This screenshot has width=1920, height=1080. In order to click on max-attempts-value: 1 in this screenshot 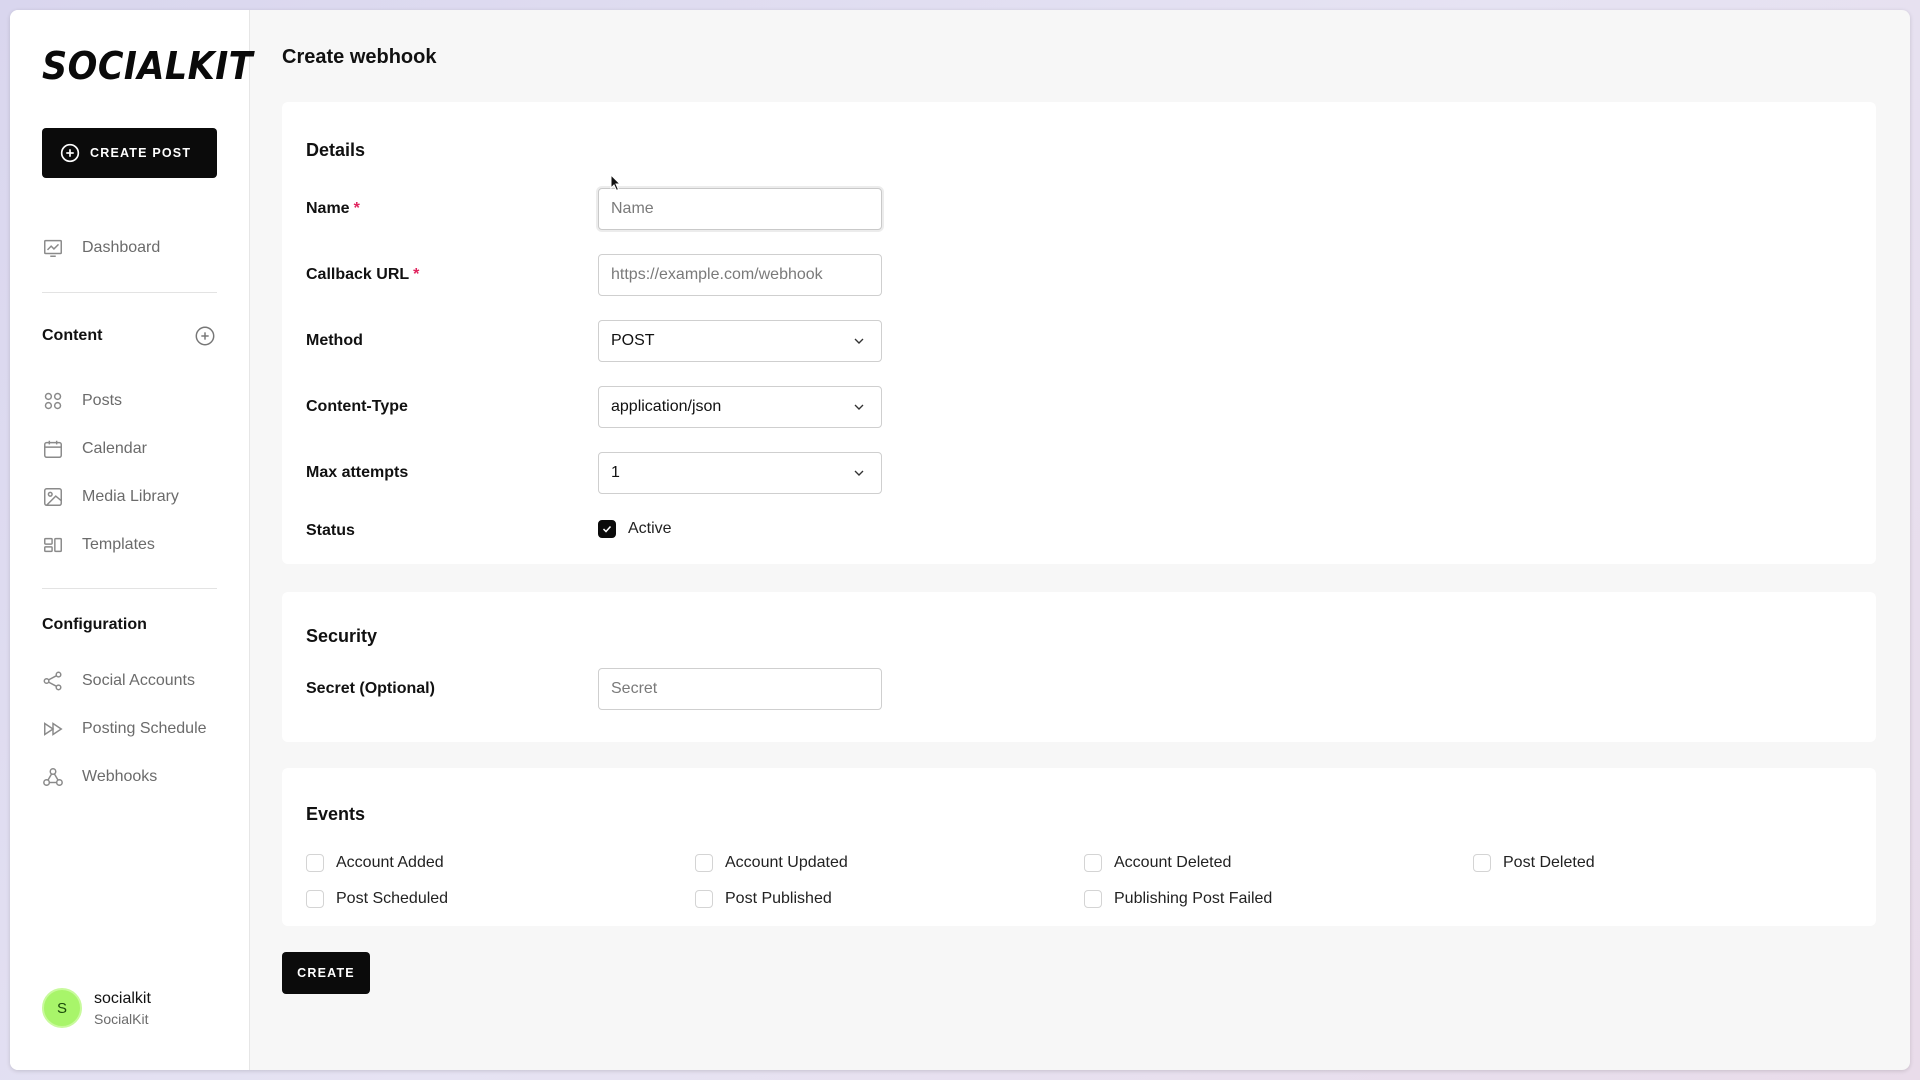, I will do `click(615, 472)`.